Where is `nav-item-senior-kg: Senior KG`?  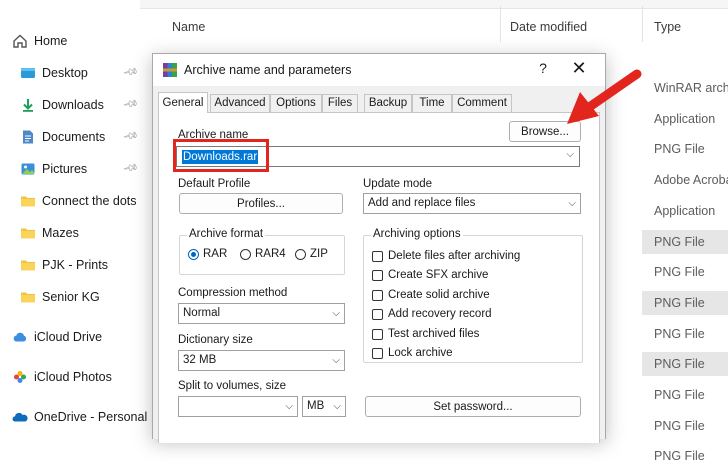 nav-item-senior-kg: Senior KG is located at coordinates (60, 297).